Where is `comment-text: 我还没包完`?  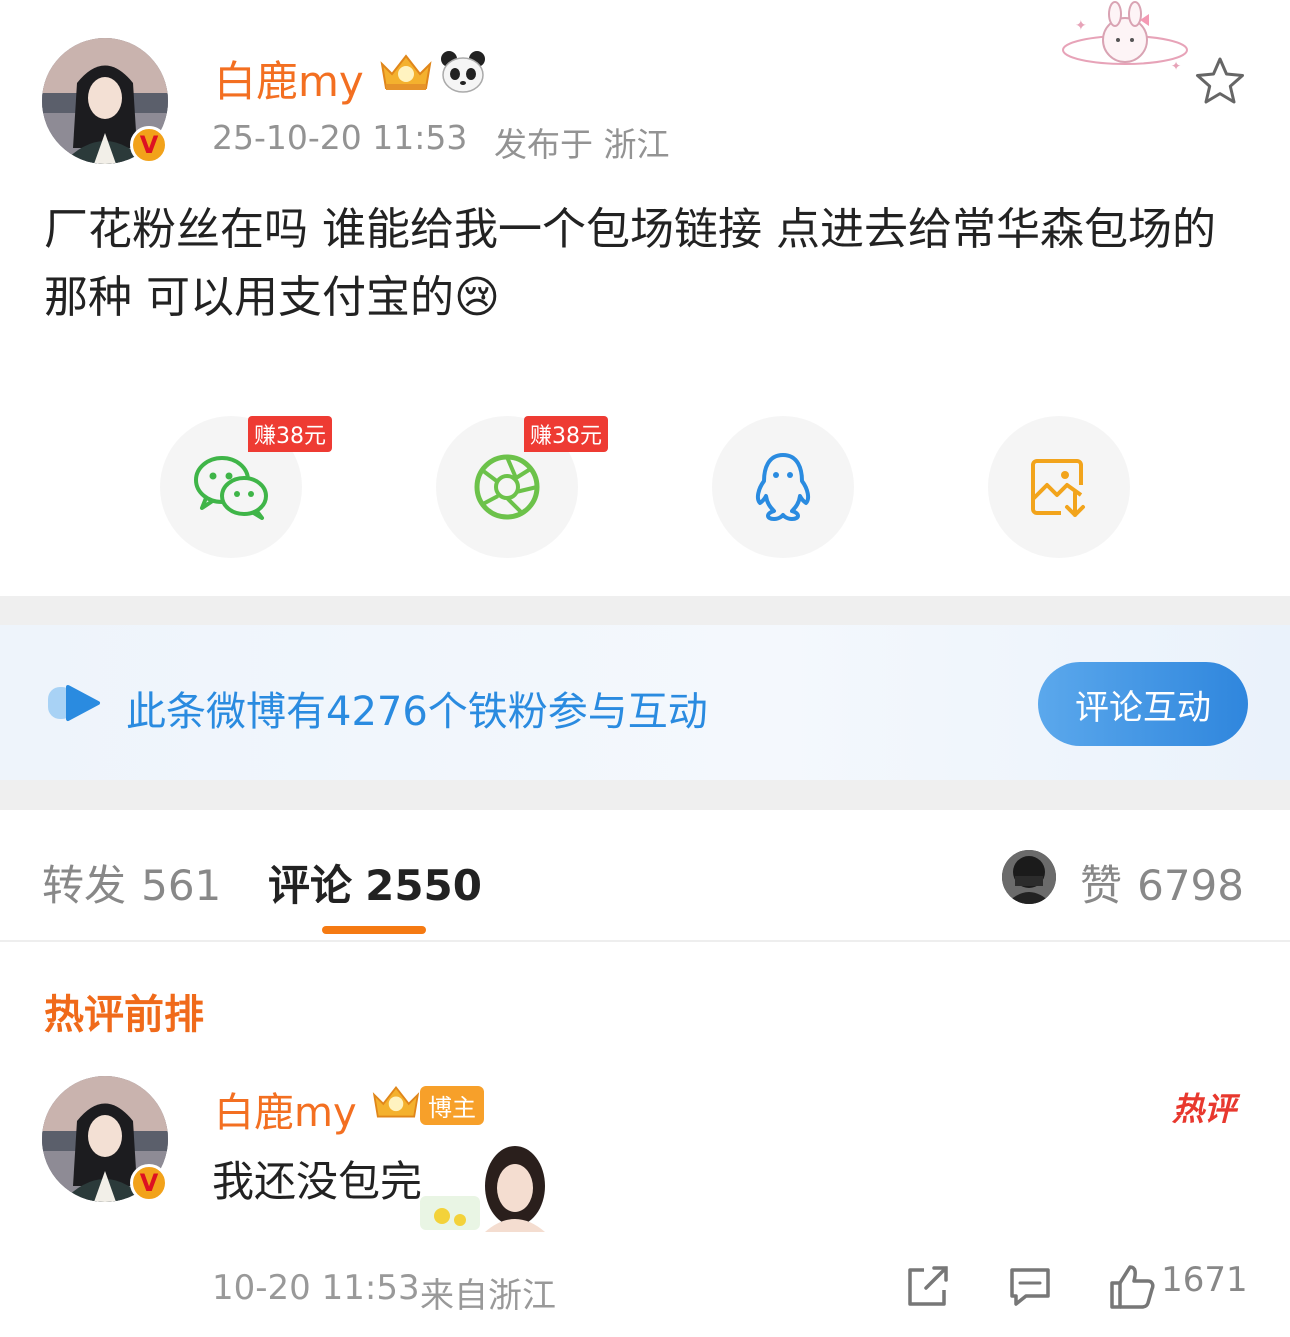
comment-text: 我还没包完 is located at coordinates (317, 1181).